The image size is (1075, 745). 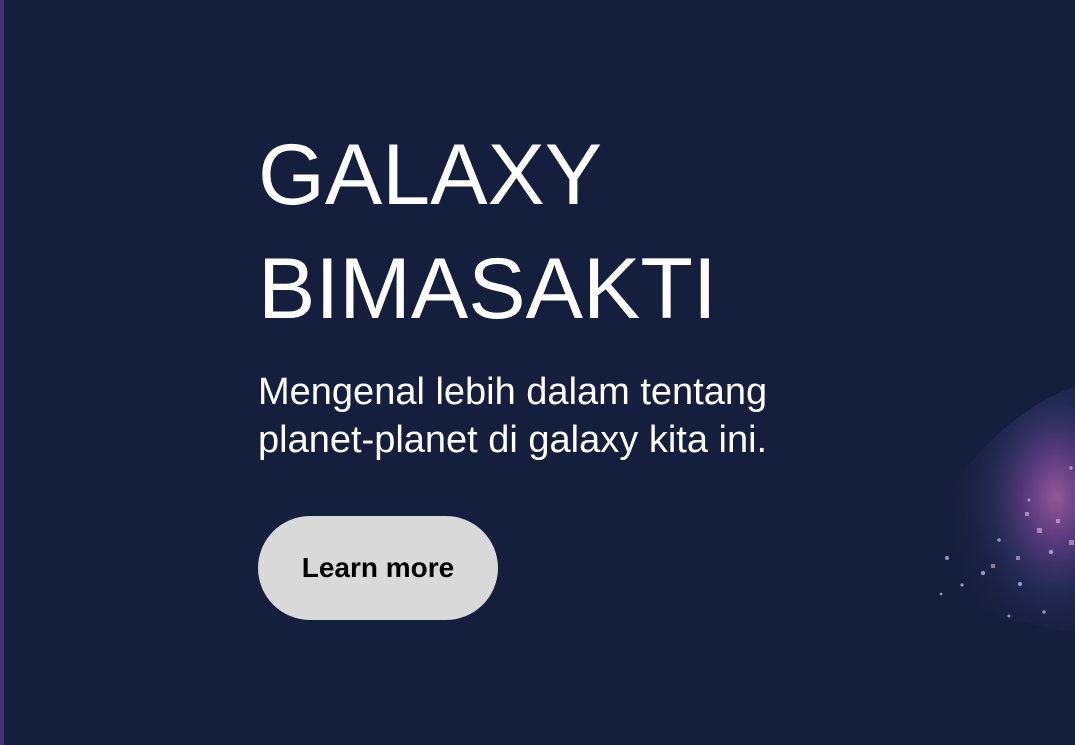 I want to click on learn-more-button: Learn more, so click(x=378, y=568).